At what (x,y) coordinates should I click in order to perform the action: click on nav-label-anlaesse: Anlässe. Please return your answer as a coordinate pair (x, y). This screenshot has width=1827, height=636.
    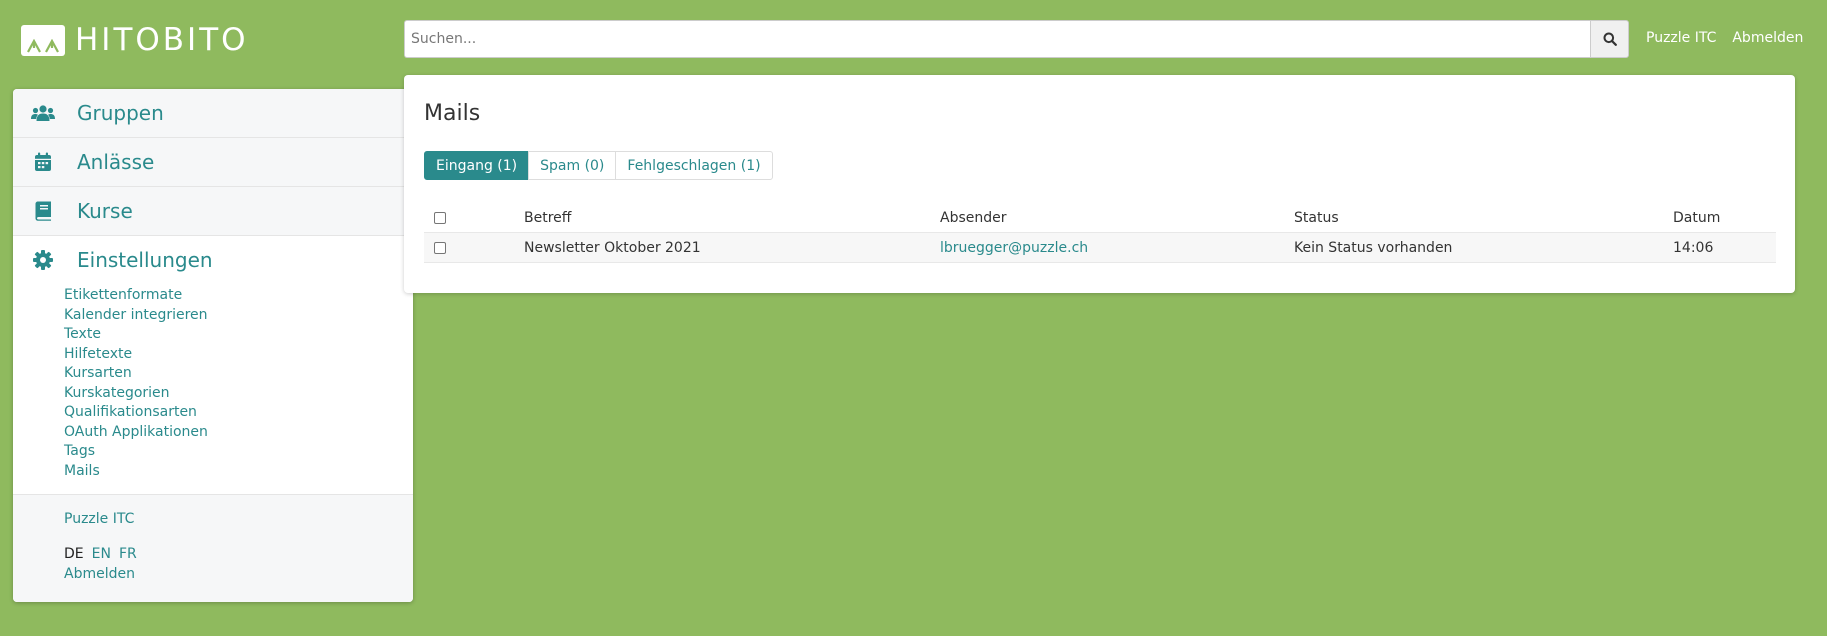
    Looking at the image, I should click on (116, 162).